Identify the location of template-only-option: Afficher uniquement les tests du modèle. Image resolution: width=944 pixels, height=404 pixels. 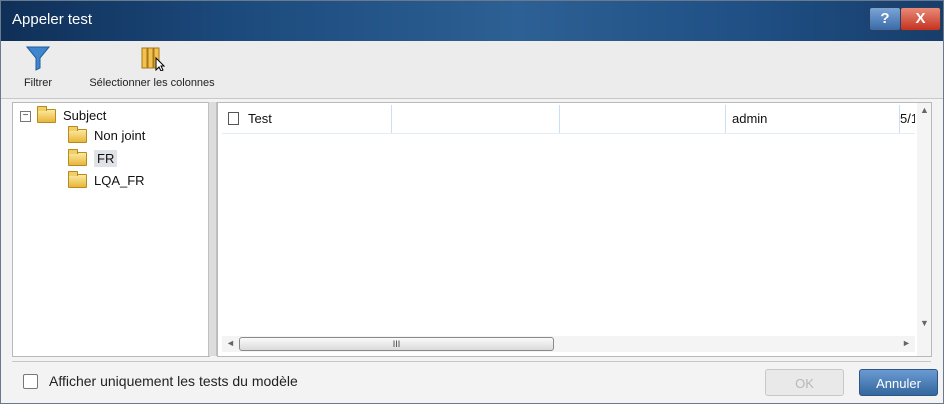
(160, 381).